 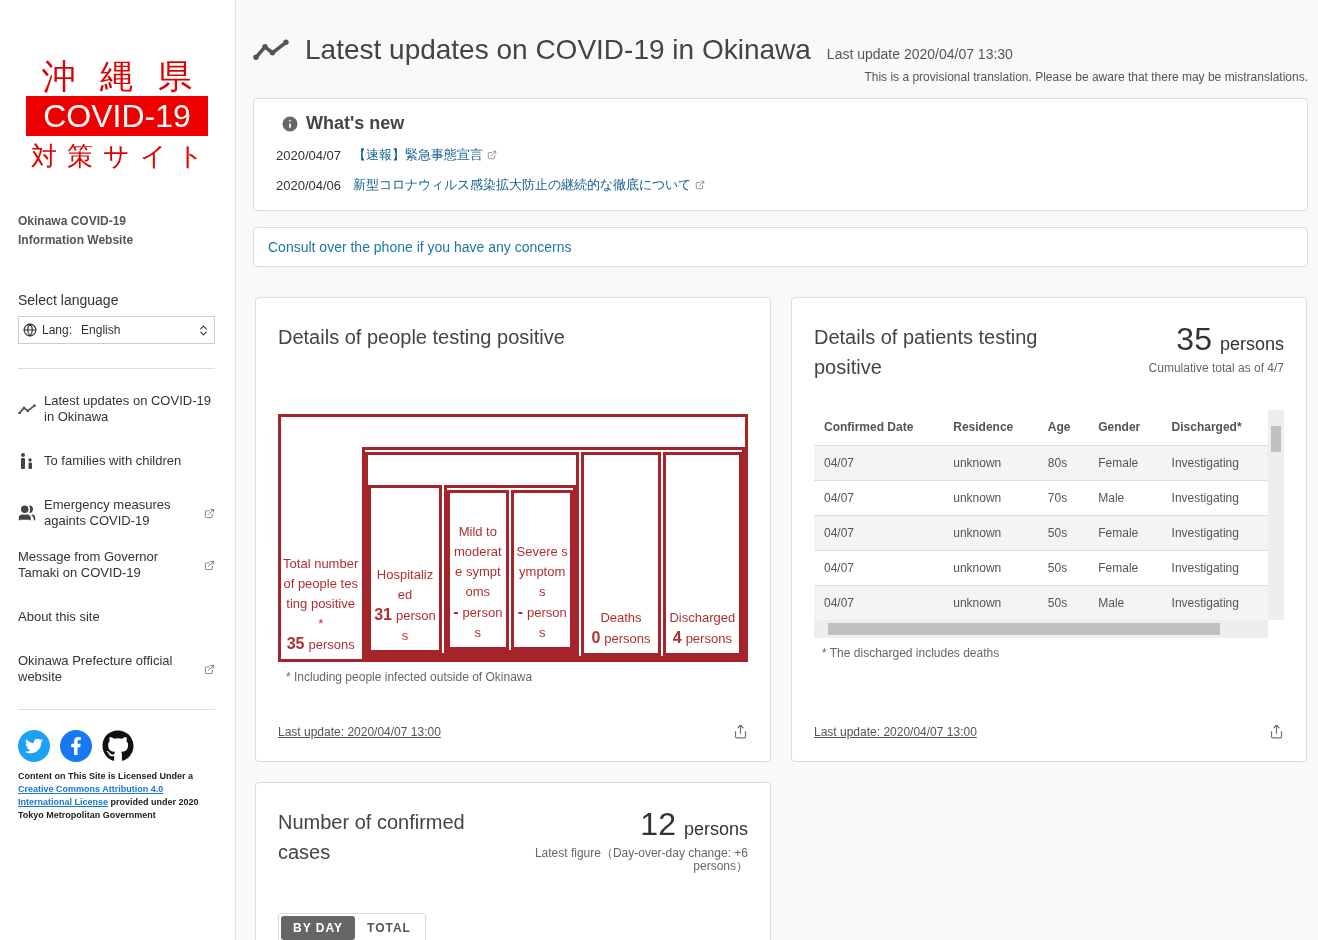 I want to click on license-link: International License, so click(x=63, y=802).